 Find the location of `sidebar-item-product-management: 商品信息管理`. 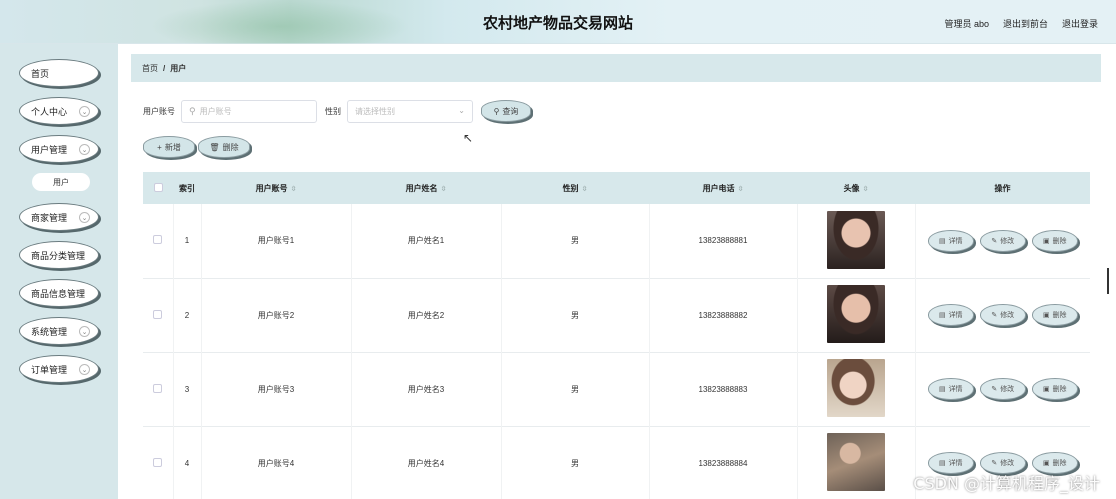

sidebar-item-product-management: 商品信息管理 is located at coordinates (59, 293).